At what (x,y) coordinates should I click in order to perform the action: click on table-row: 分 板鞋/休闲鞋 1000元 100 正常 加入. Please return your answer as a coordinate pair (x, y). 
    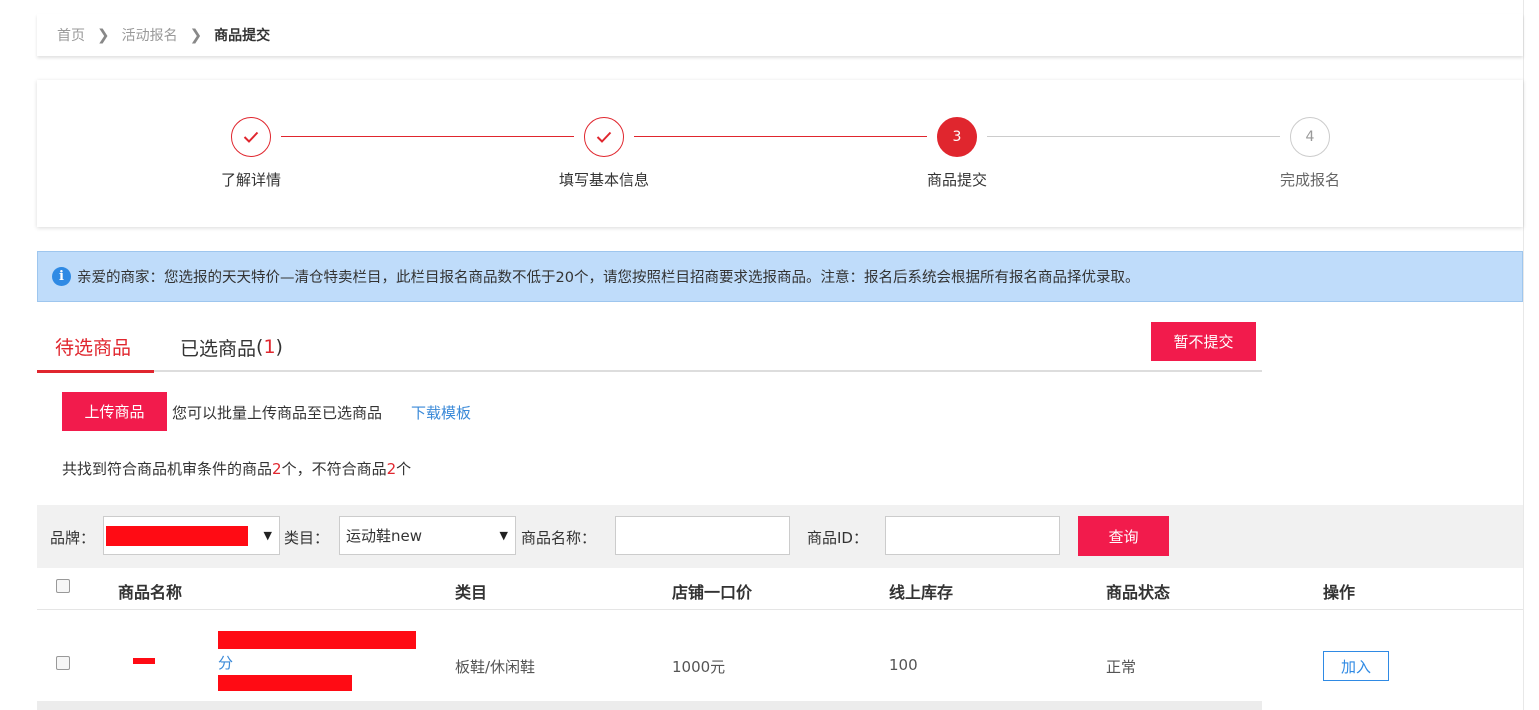
    Looking at the image, I should click on (780, 656).